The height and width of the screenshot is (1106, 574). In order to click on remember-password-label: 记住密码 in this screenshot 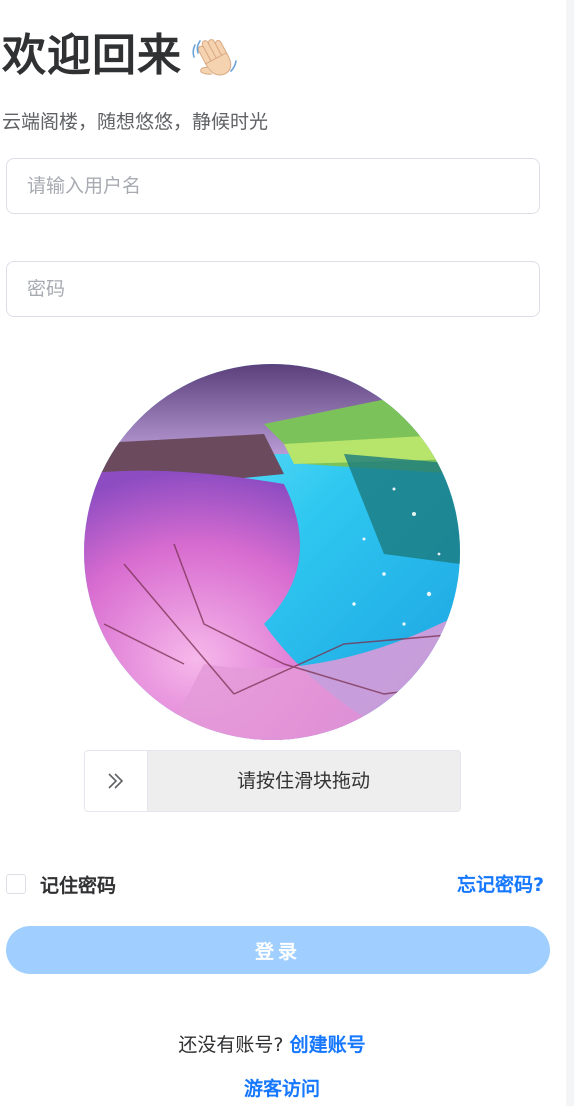, I will do `click(78, 885)`.